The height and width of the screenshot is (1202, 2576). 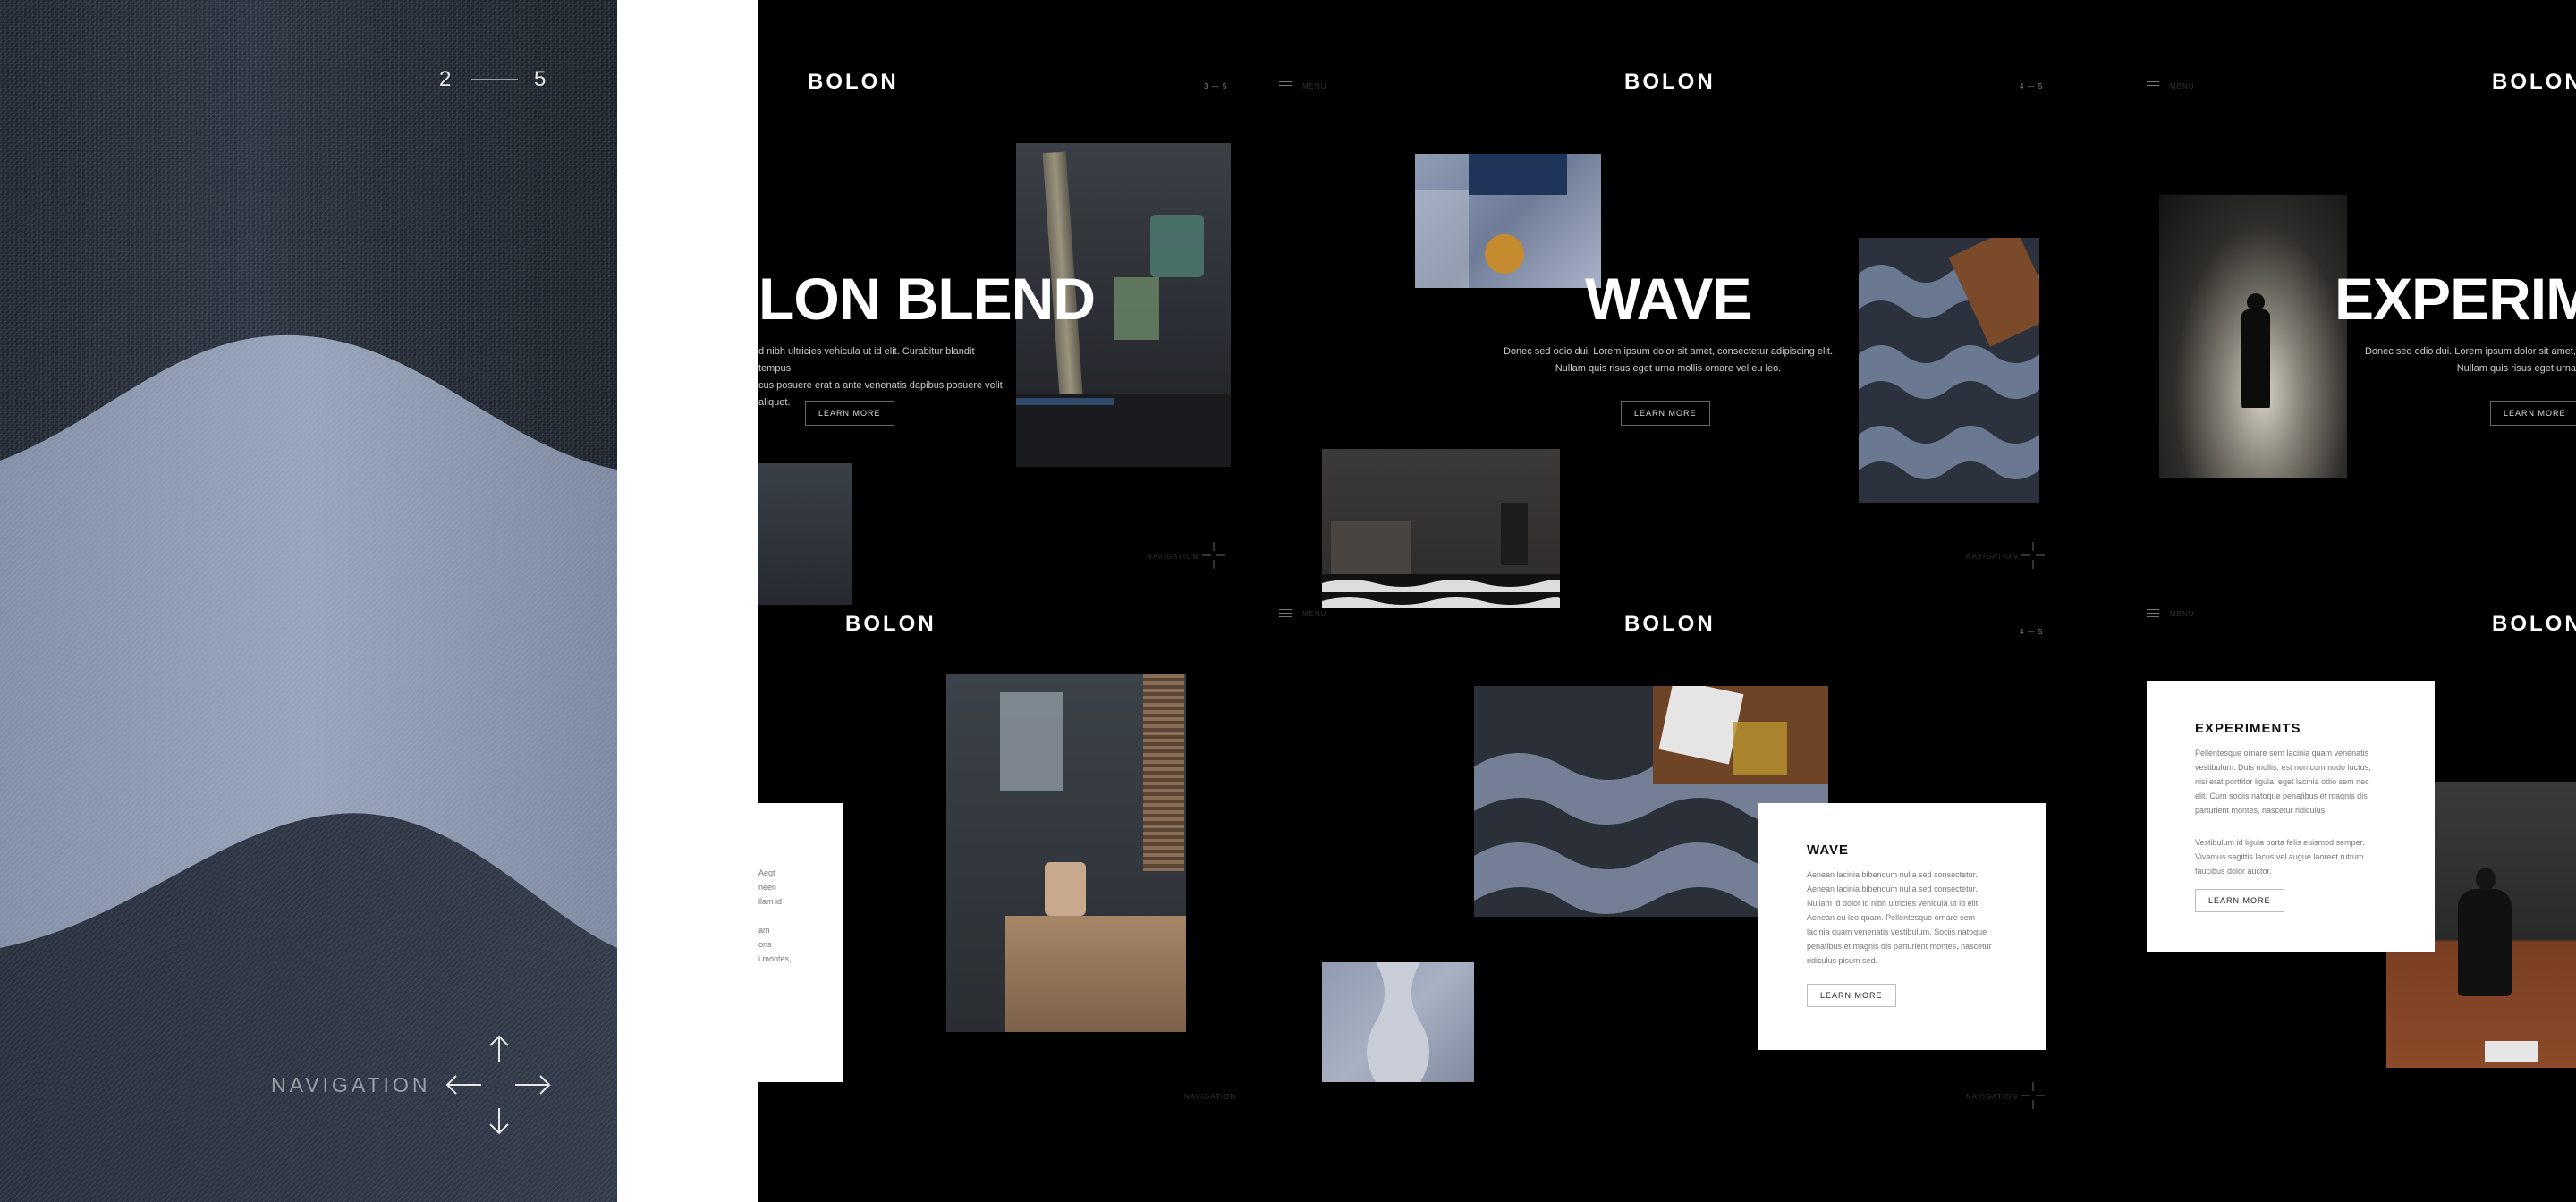 I want to click on card-title: WAVE, so click(x=1828, y=850).